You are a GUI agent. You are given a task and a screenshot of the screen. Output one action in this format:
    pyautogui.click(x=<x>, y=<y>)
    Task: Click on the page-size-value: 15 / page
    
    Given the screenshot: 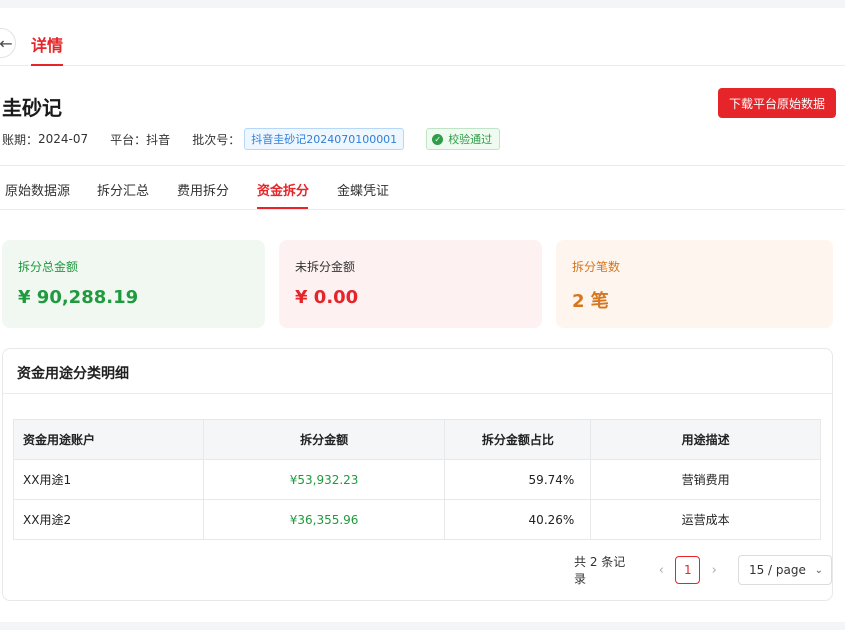 What is the action you would take?
    pyautogui.click(x=777, y=570)
    